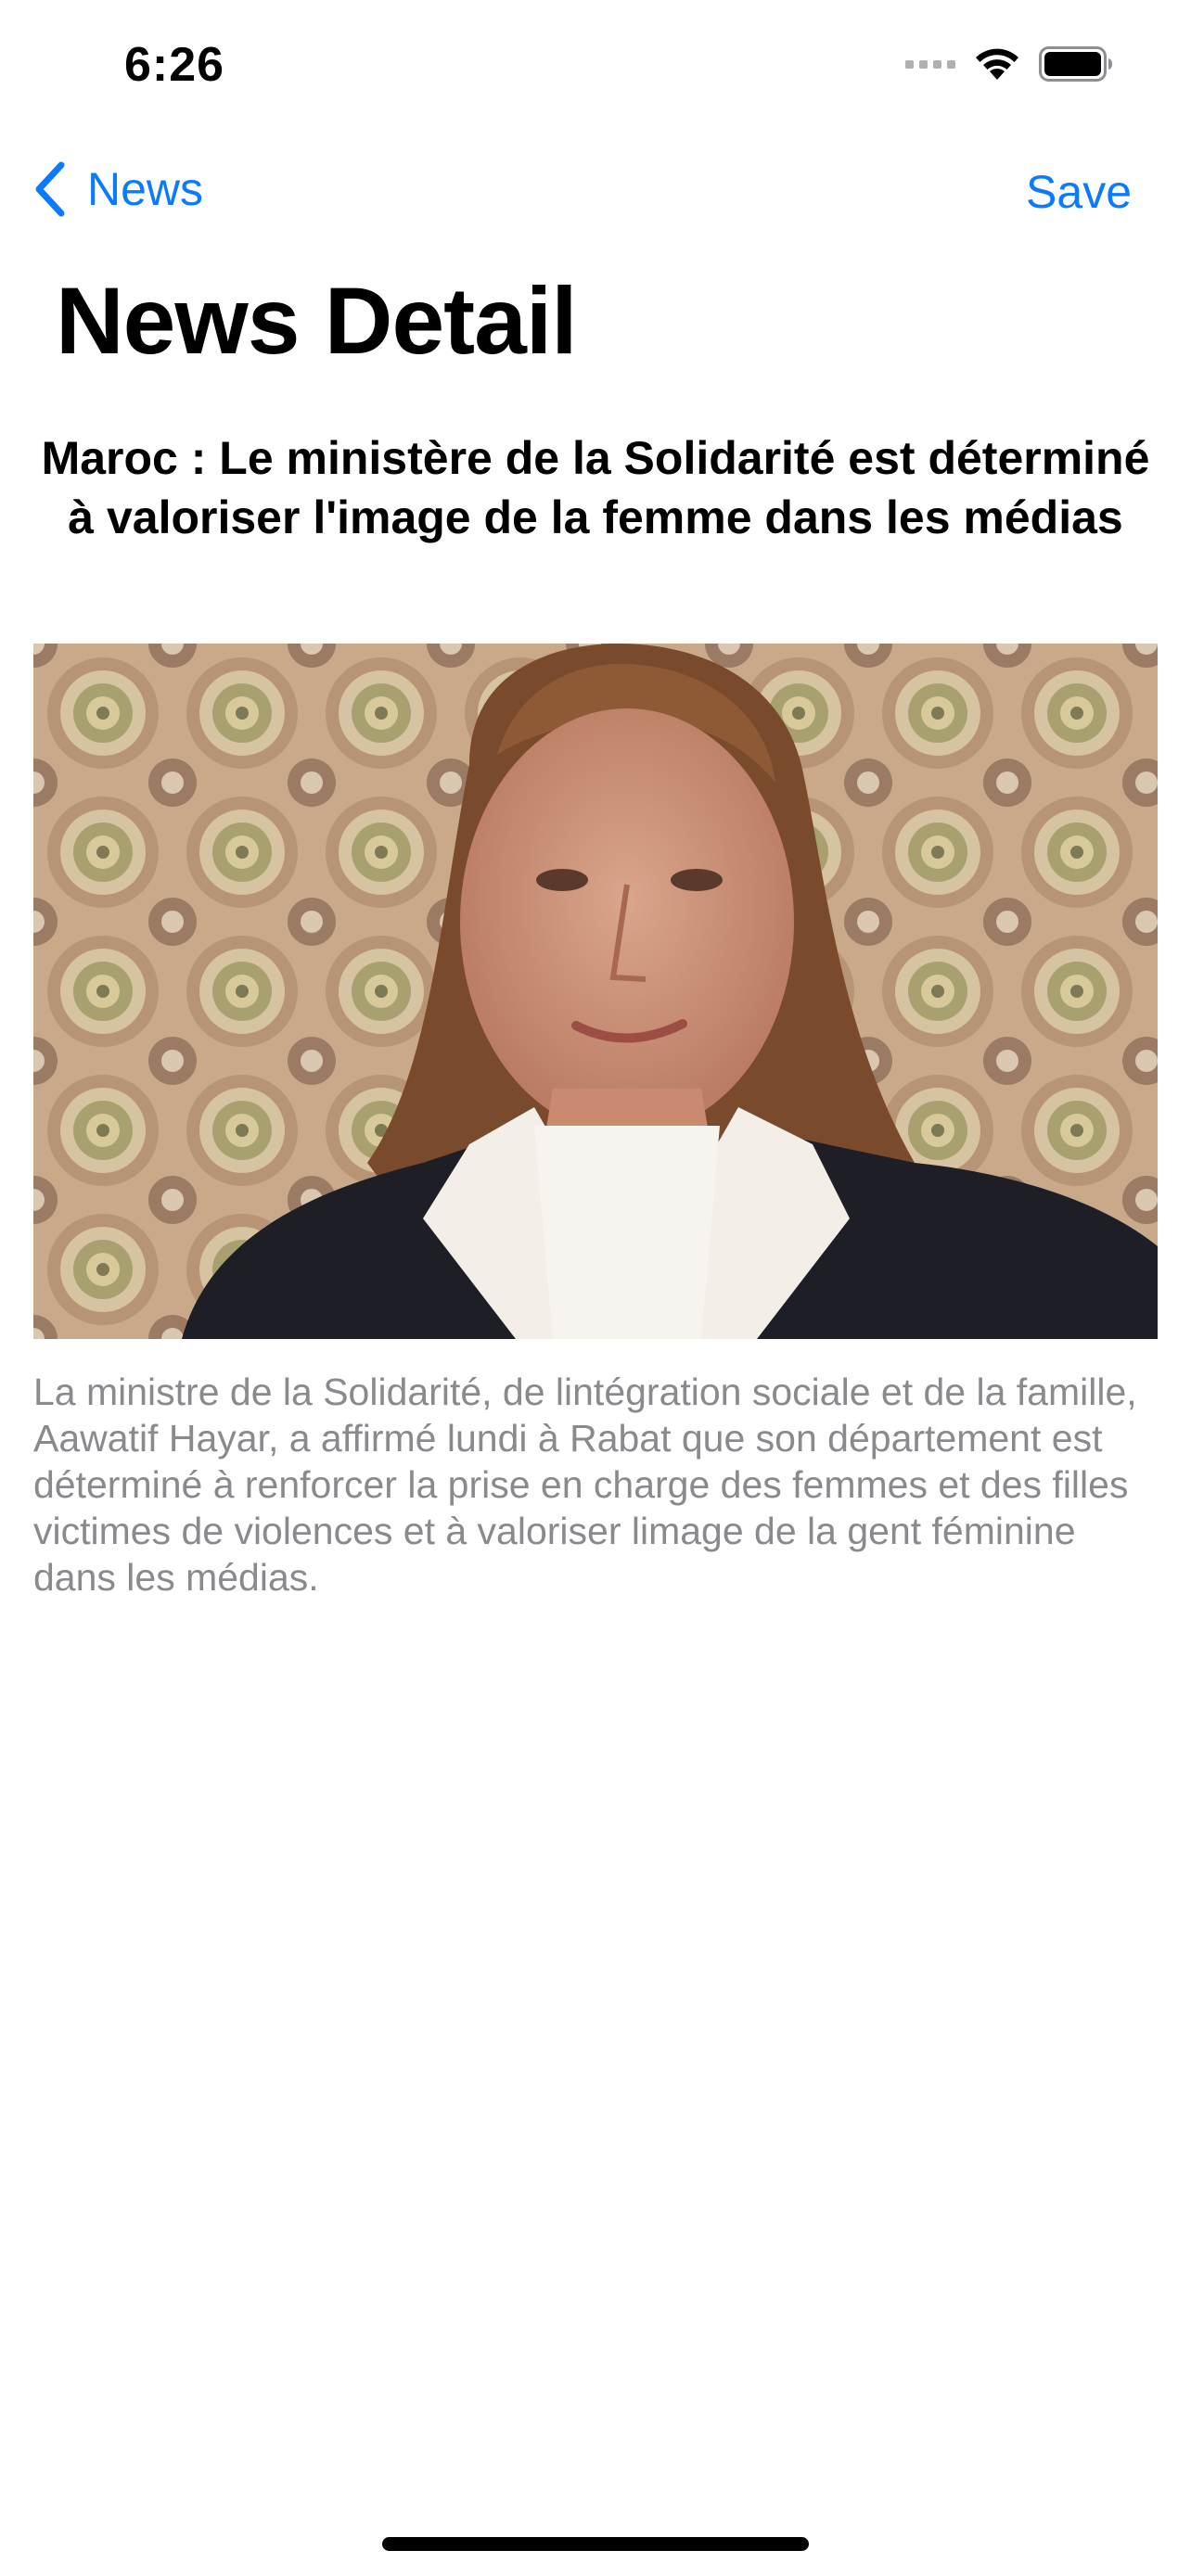 The image size is (1191, 2576). Describe the element at coordinates (1075, 64) in the screenshot. I see `battery-icon` at that location.